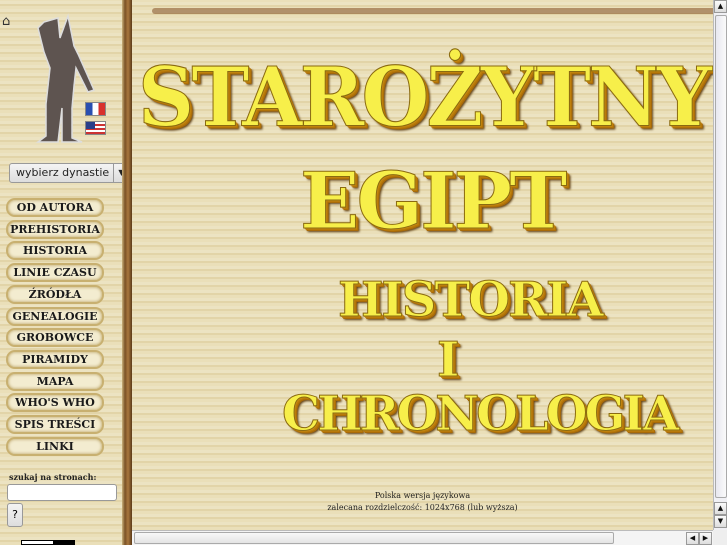  I want to click on vertical-scroll-thumb, so click(721, 256).